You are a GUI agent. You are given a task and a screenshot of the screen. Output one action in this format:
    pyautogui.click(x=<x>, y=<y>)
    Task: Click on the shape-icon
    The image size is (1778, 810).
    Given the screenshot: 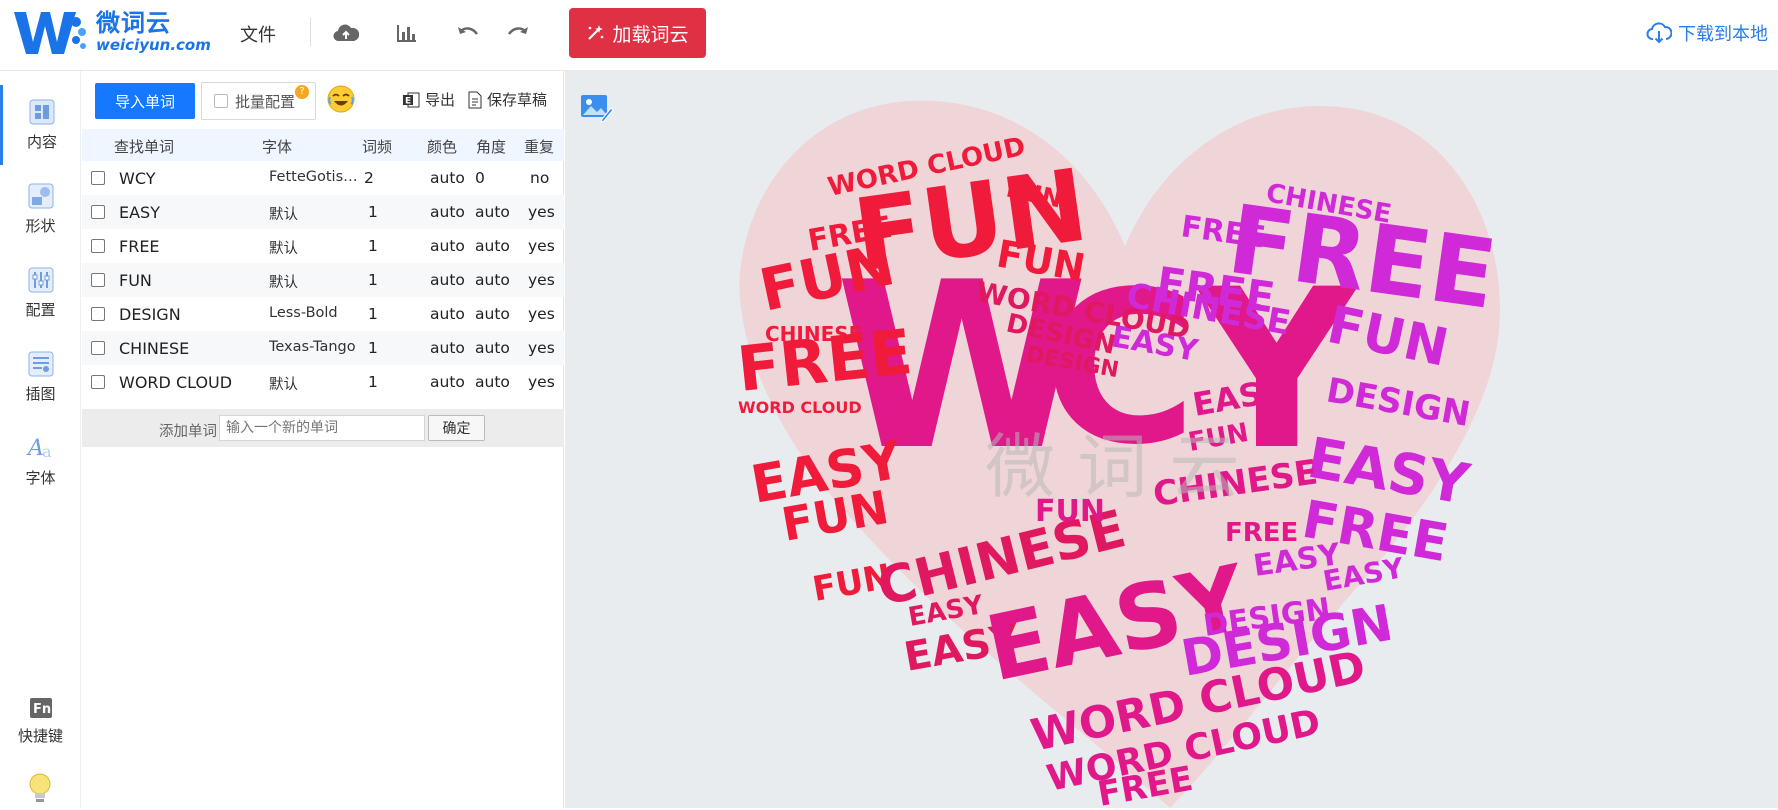 What is the action you would take?
    pyautogui.click(x=40, y=195)
    